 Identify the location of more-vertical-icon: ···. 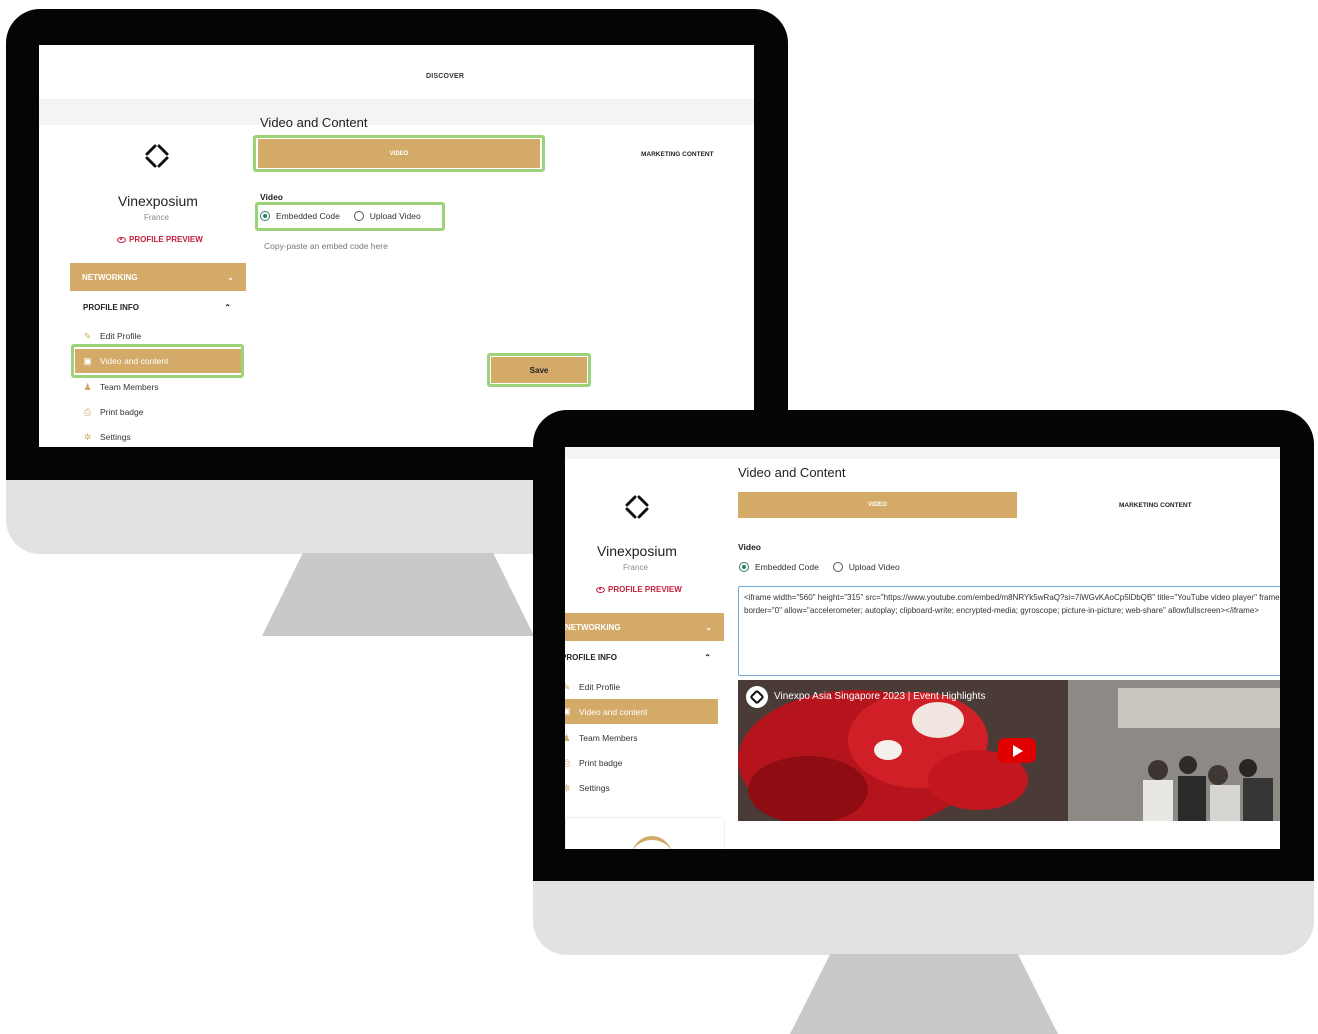
(1279, 696).